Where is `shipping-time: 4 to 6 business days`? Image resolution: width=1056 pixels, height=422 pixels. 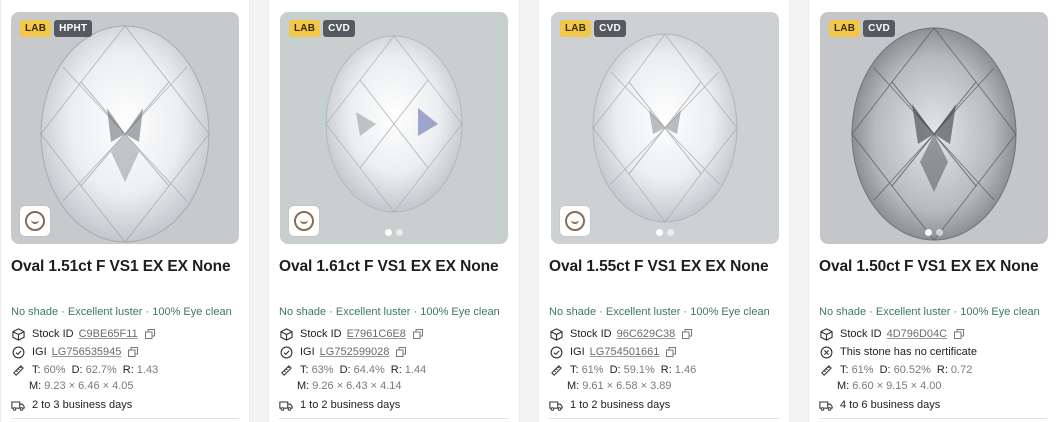 shipping-time: 4 to 6 business days is located at coordinates (890, 405).